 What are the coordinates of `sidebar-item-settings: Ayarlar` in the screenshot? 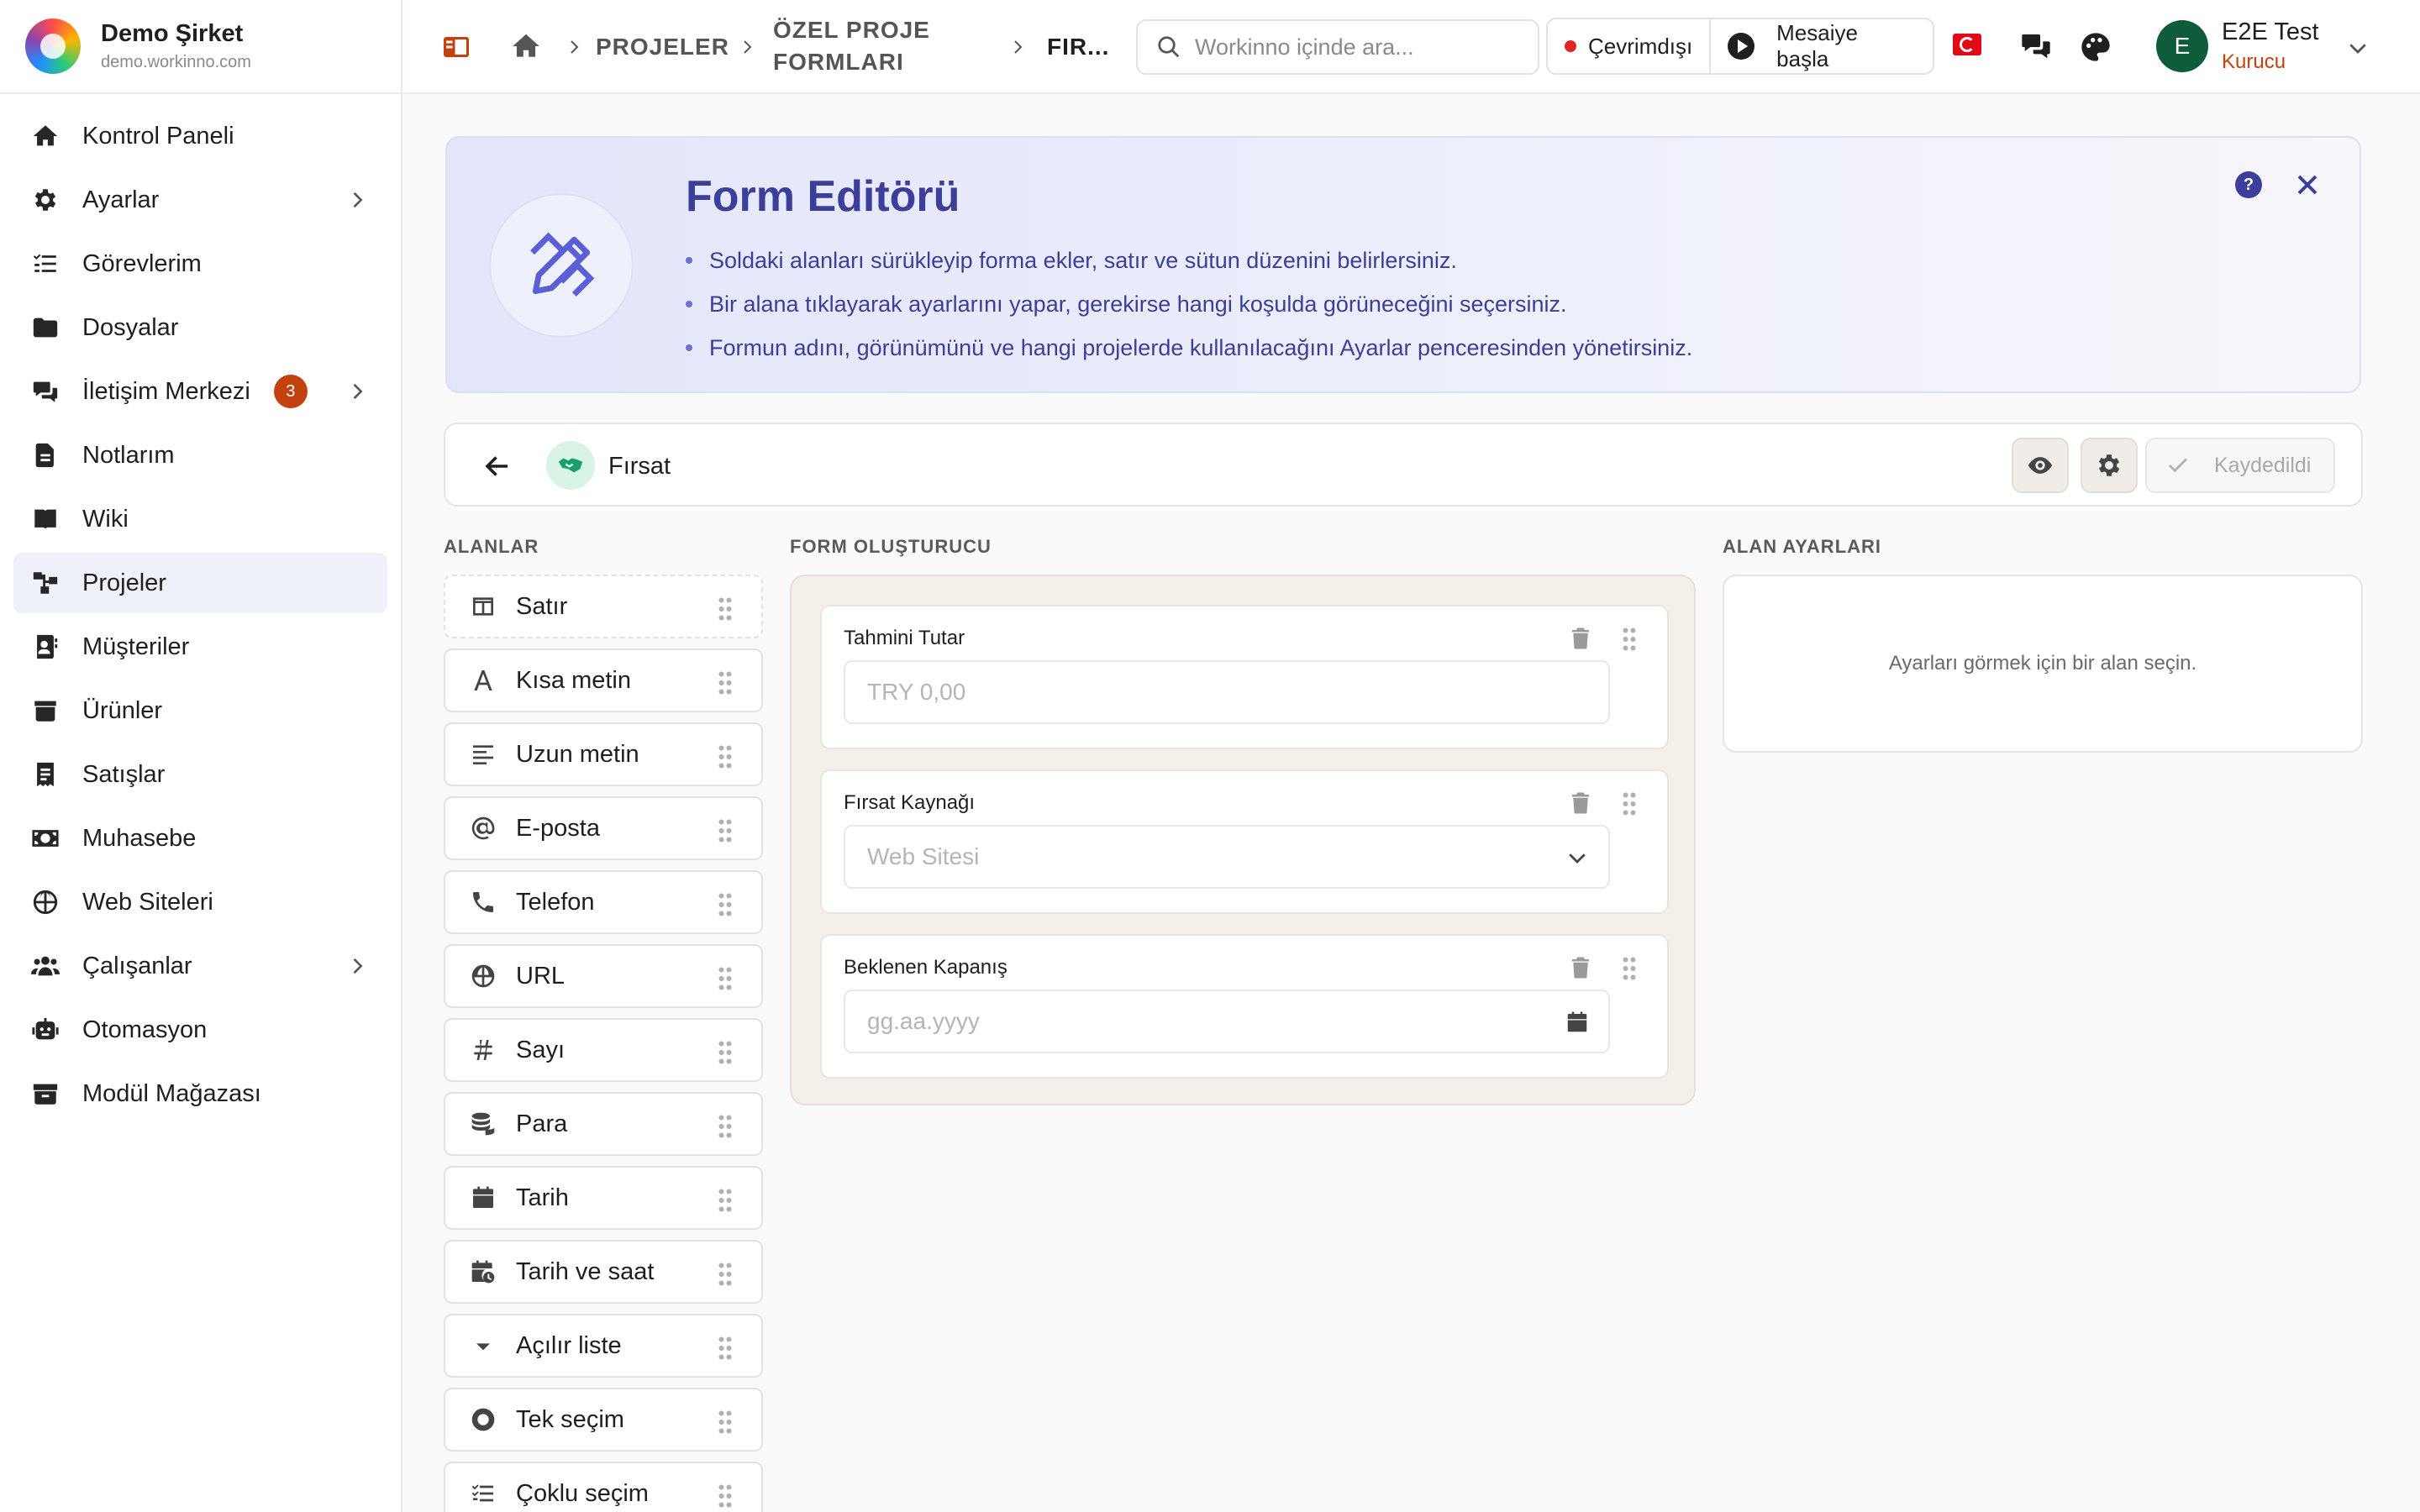 It's located at (200, 200).